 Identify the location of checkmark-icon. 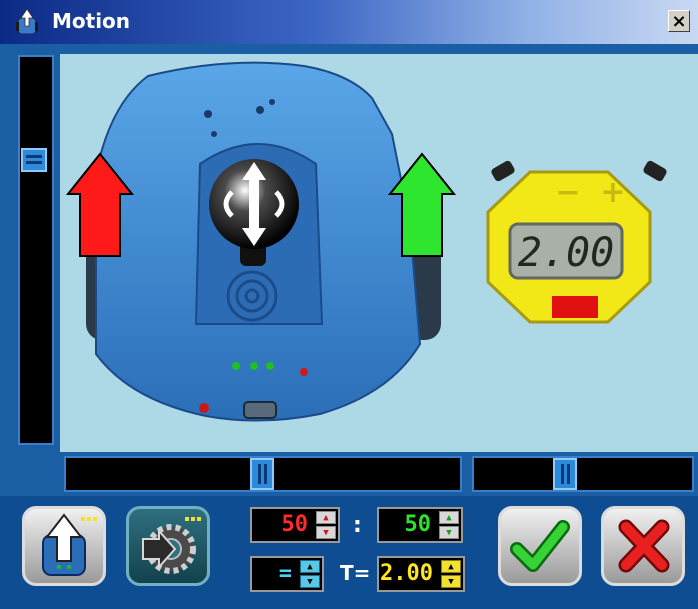
(540, 546).